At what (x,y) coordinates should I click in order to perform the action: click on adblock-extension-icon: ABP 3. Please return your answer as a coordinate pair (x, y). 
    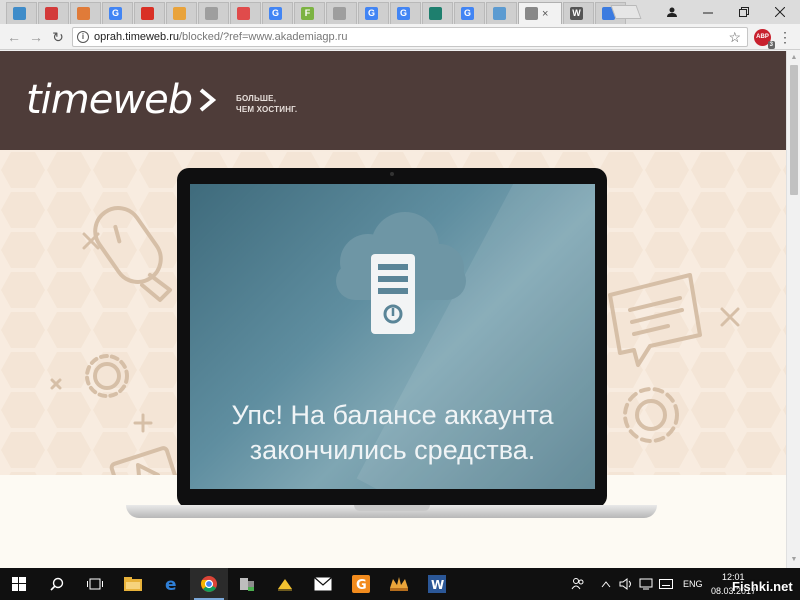
    Looking at the image, I should click on (764, 39).